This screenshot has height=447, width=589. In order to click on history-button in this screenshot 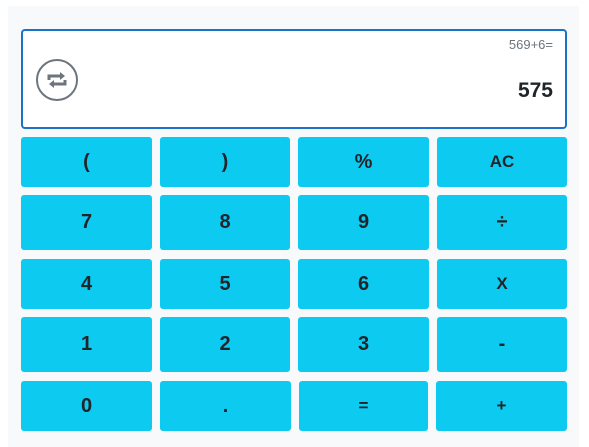, I will do `click(57, 80)`.